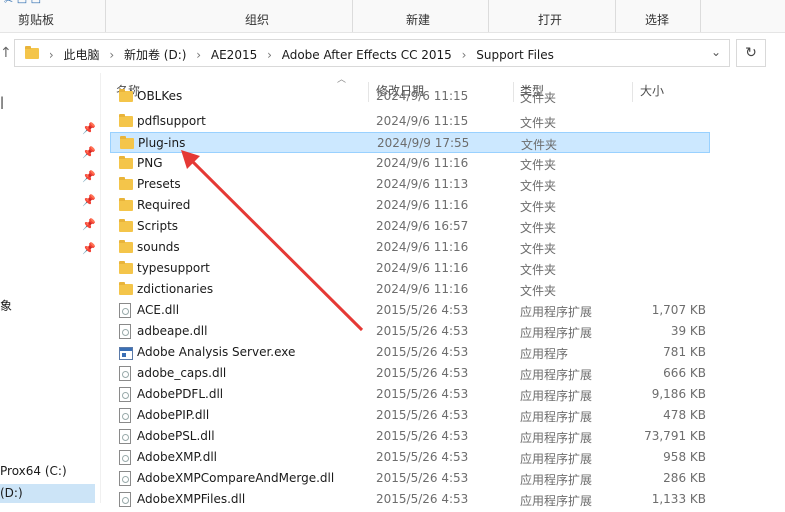  I want to click on annotation-arrow, so click(272, 241).